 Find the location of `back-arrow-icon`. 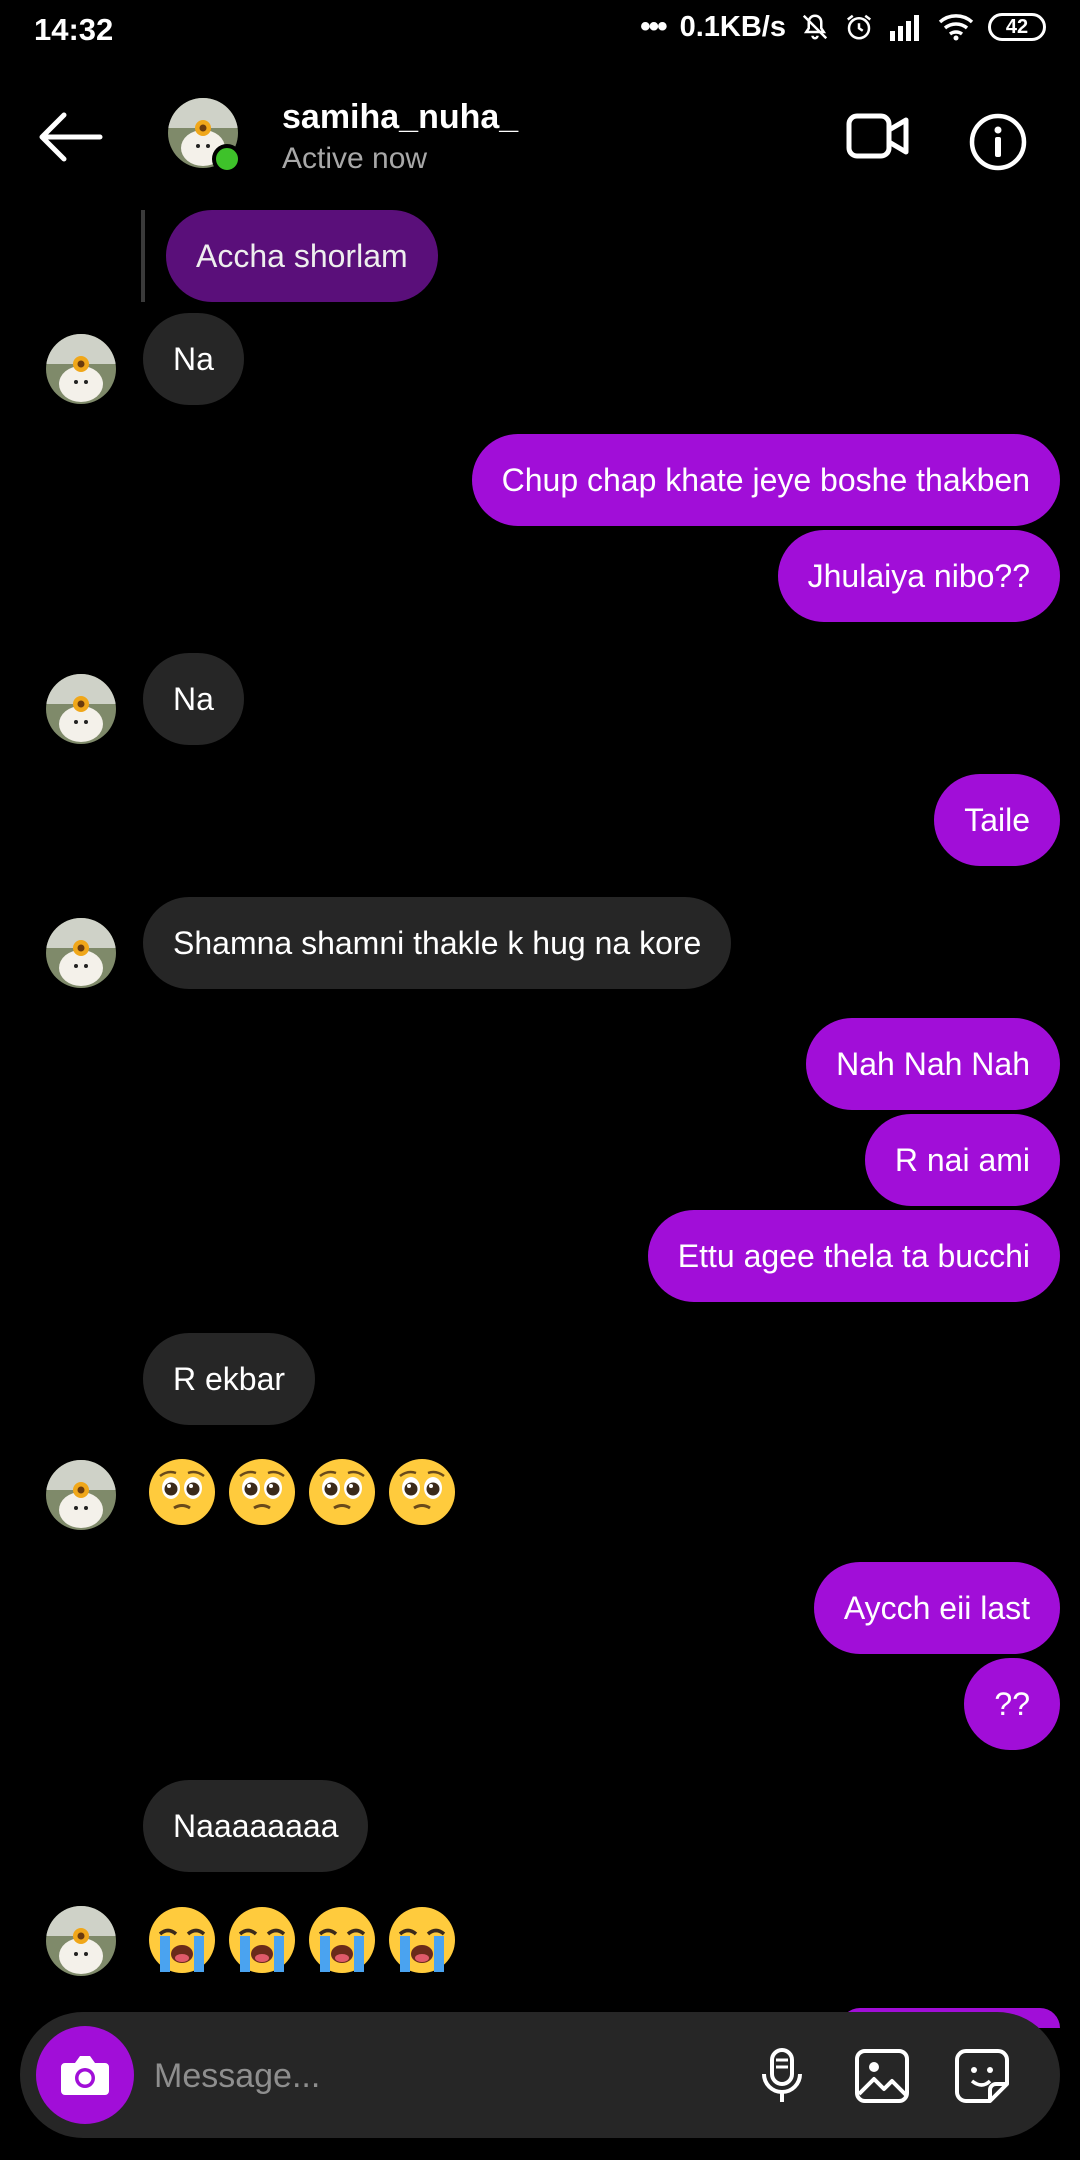

back-arrow-icon is located at coordinates (71, 137).